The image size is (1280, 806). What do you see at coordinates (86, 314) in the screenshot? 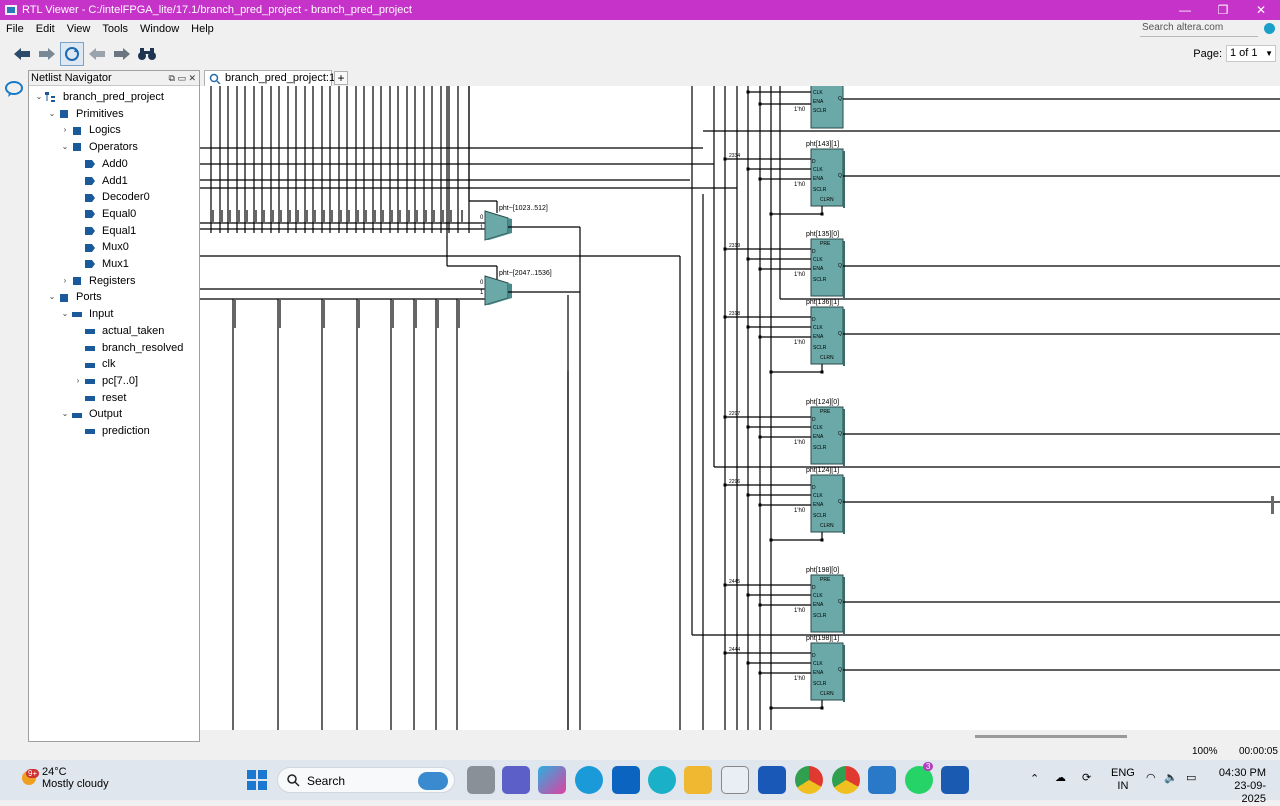
I see `tree-item-input: ⌄ Input` at bounding box center [86, 314].